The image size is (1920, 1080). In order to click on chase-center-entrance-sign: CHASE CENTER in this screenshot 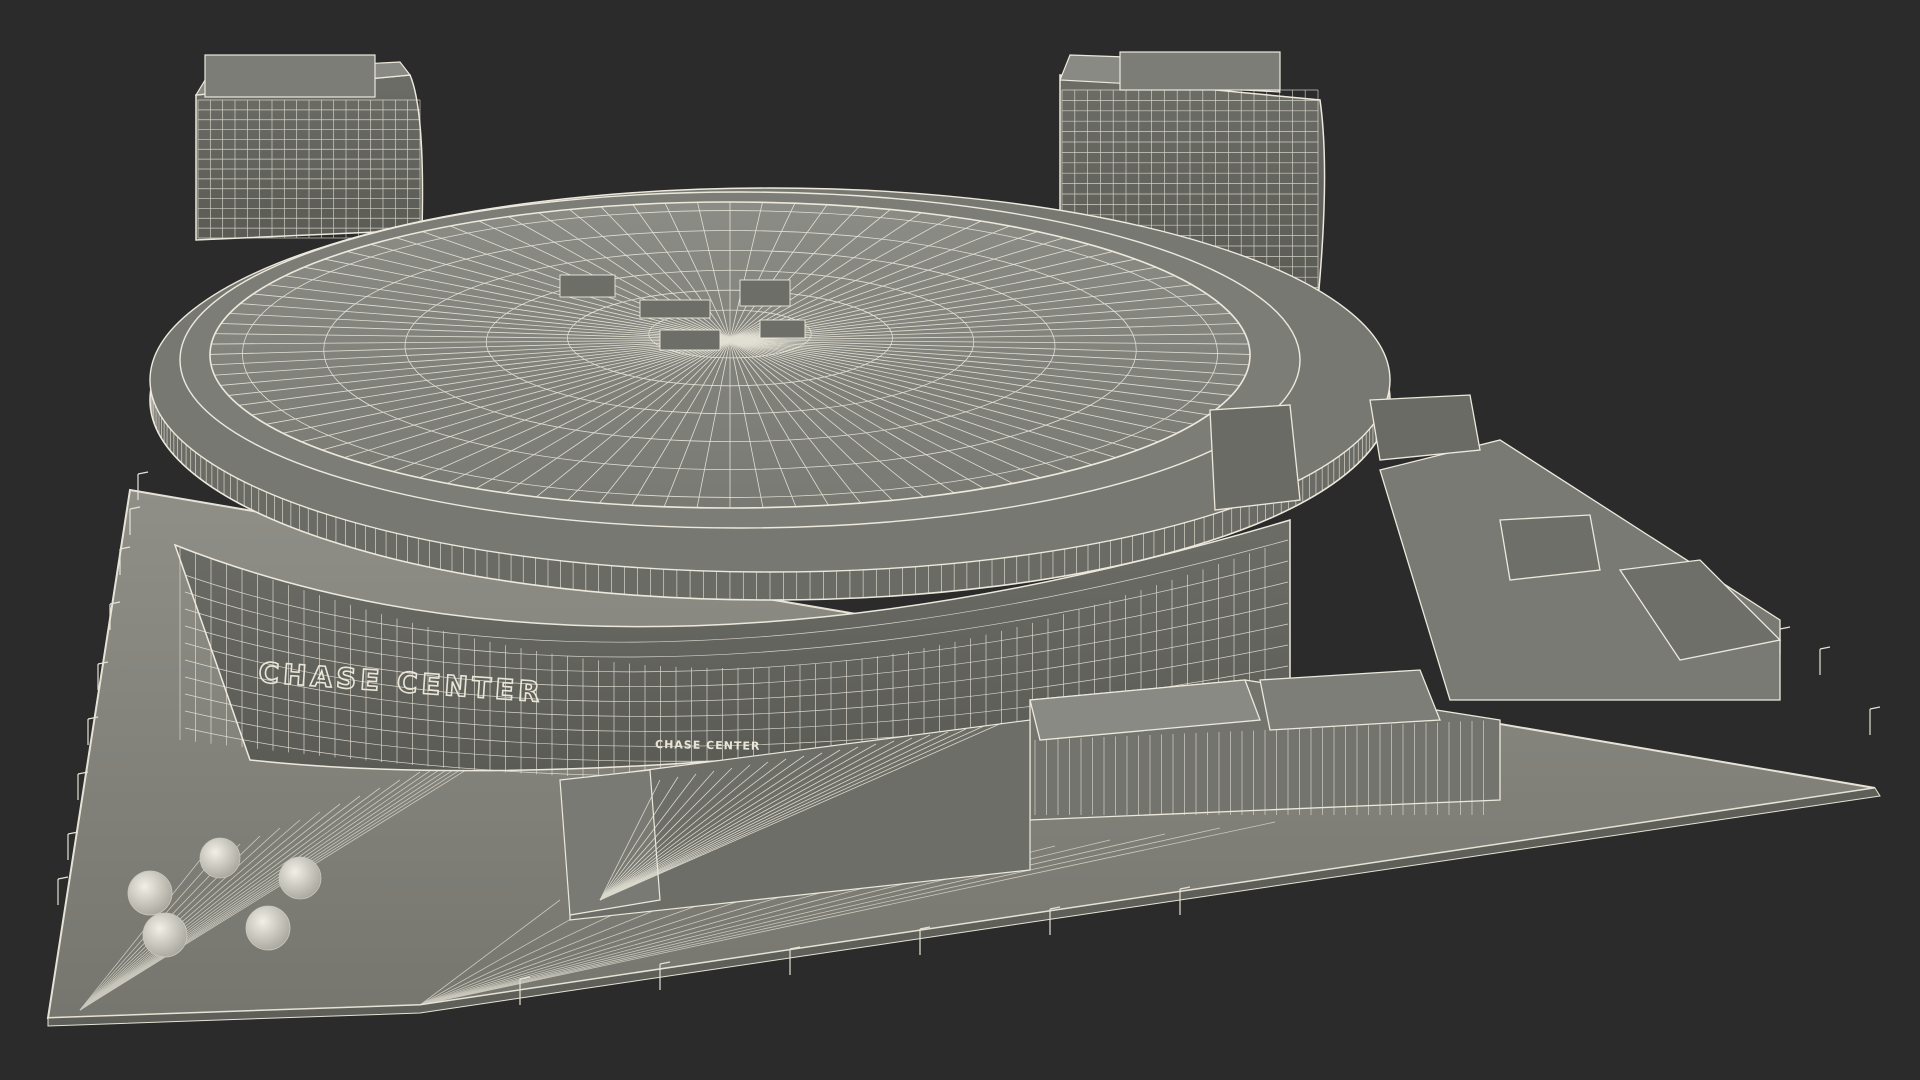, I will do `click(708, 745)`.